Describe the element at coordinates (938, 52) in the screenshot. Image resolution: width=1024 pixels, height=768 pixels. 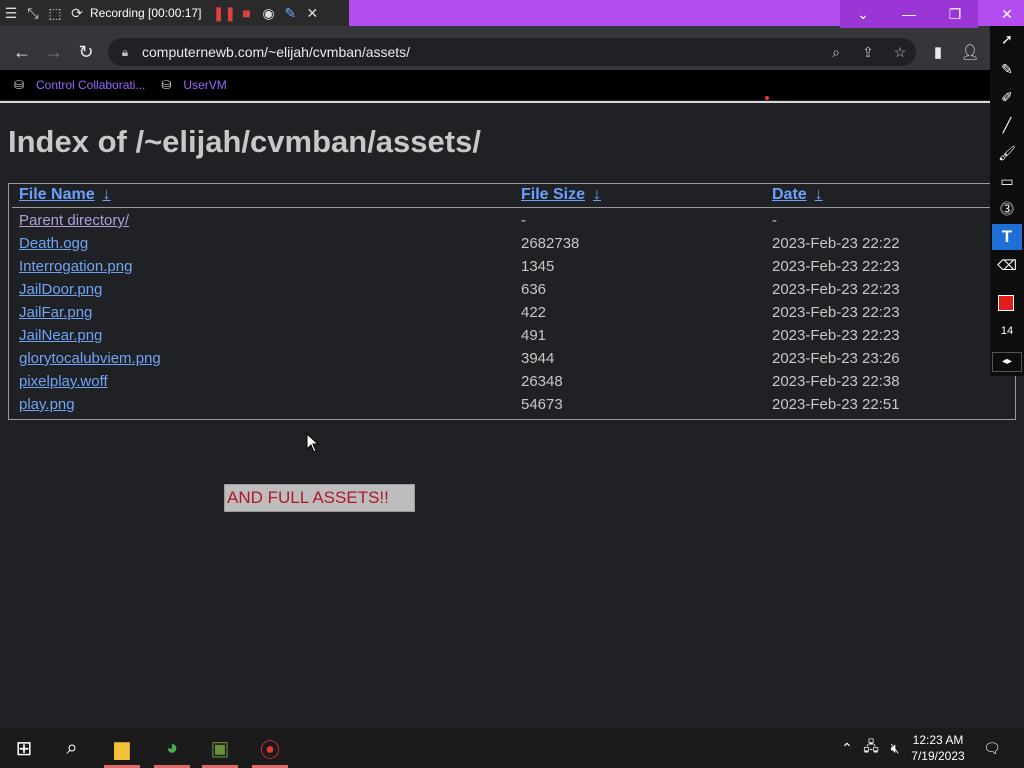
I see `side-panel-button: ▮` at that location.